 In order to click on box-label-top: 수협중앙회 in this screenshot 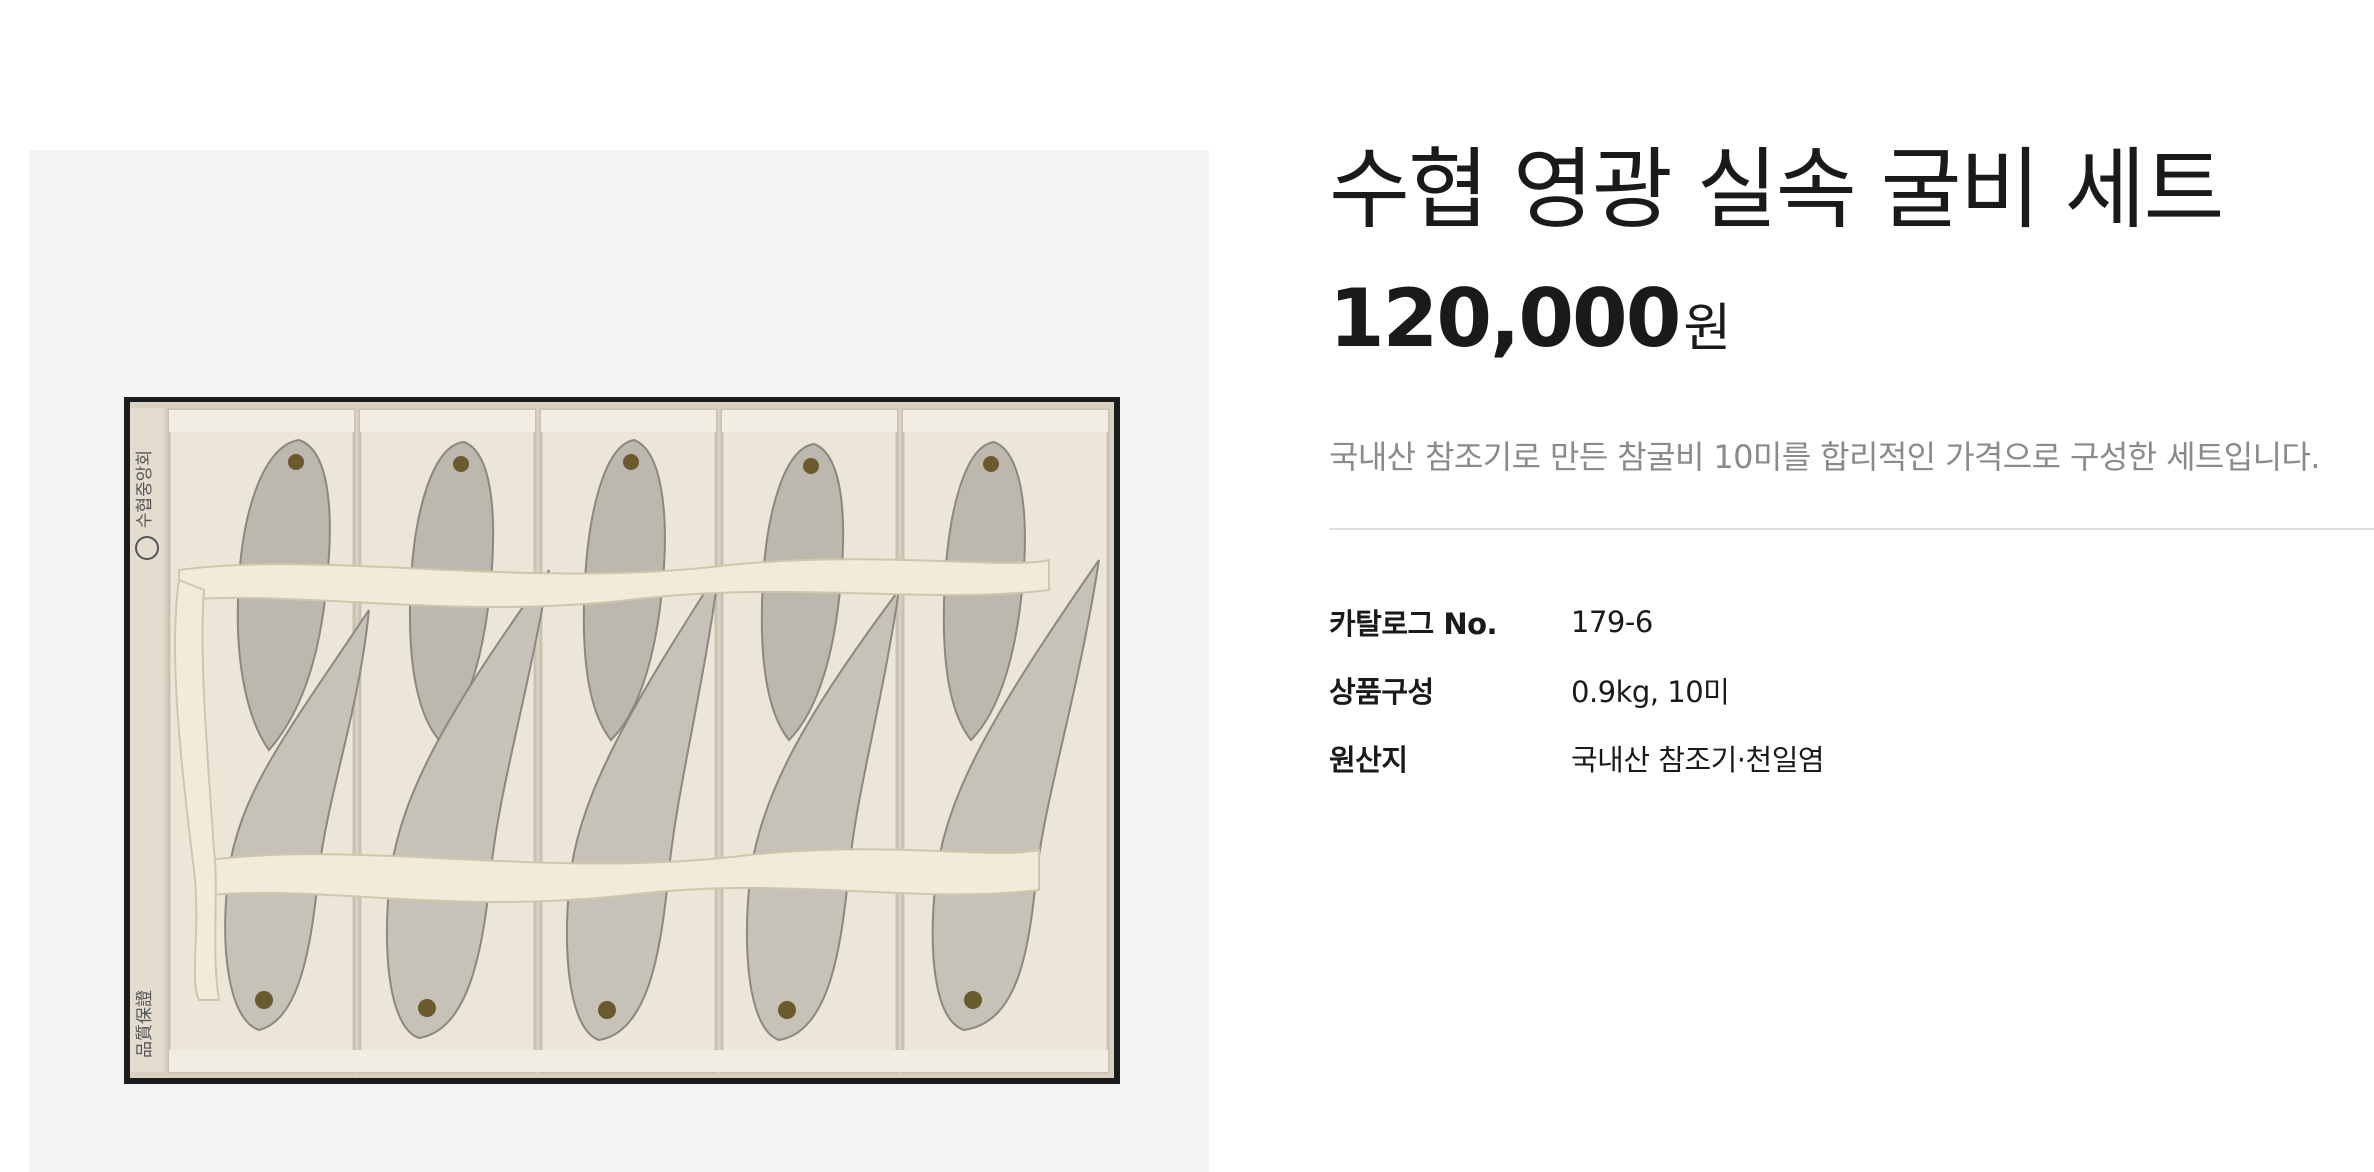, I will do `click(145, 489)`.